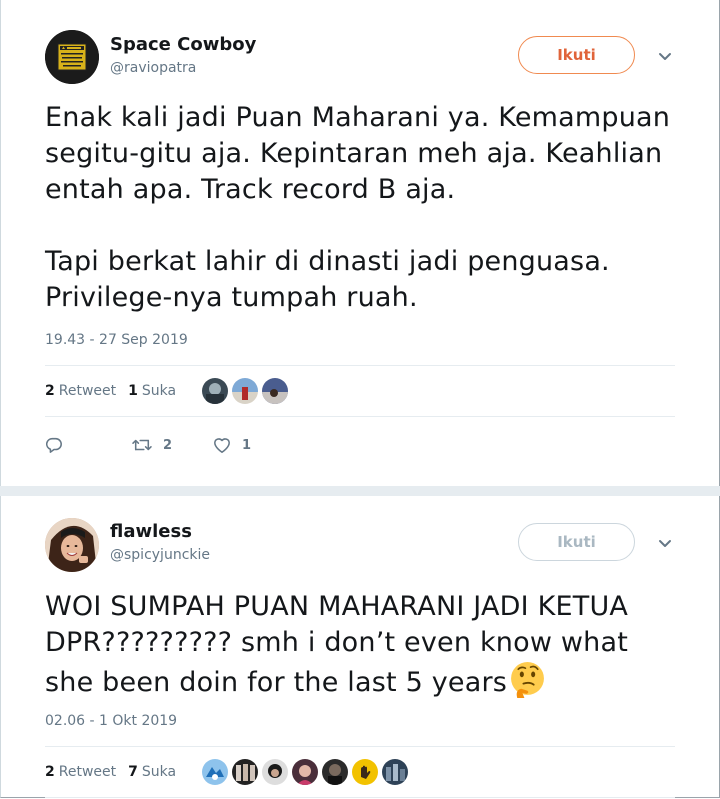 The width and height of the screenshot is (720, 799). Describe the element at coordinates (183, 44) in the screenshot. I see `display-name: Space Cowboy` at that location.